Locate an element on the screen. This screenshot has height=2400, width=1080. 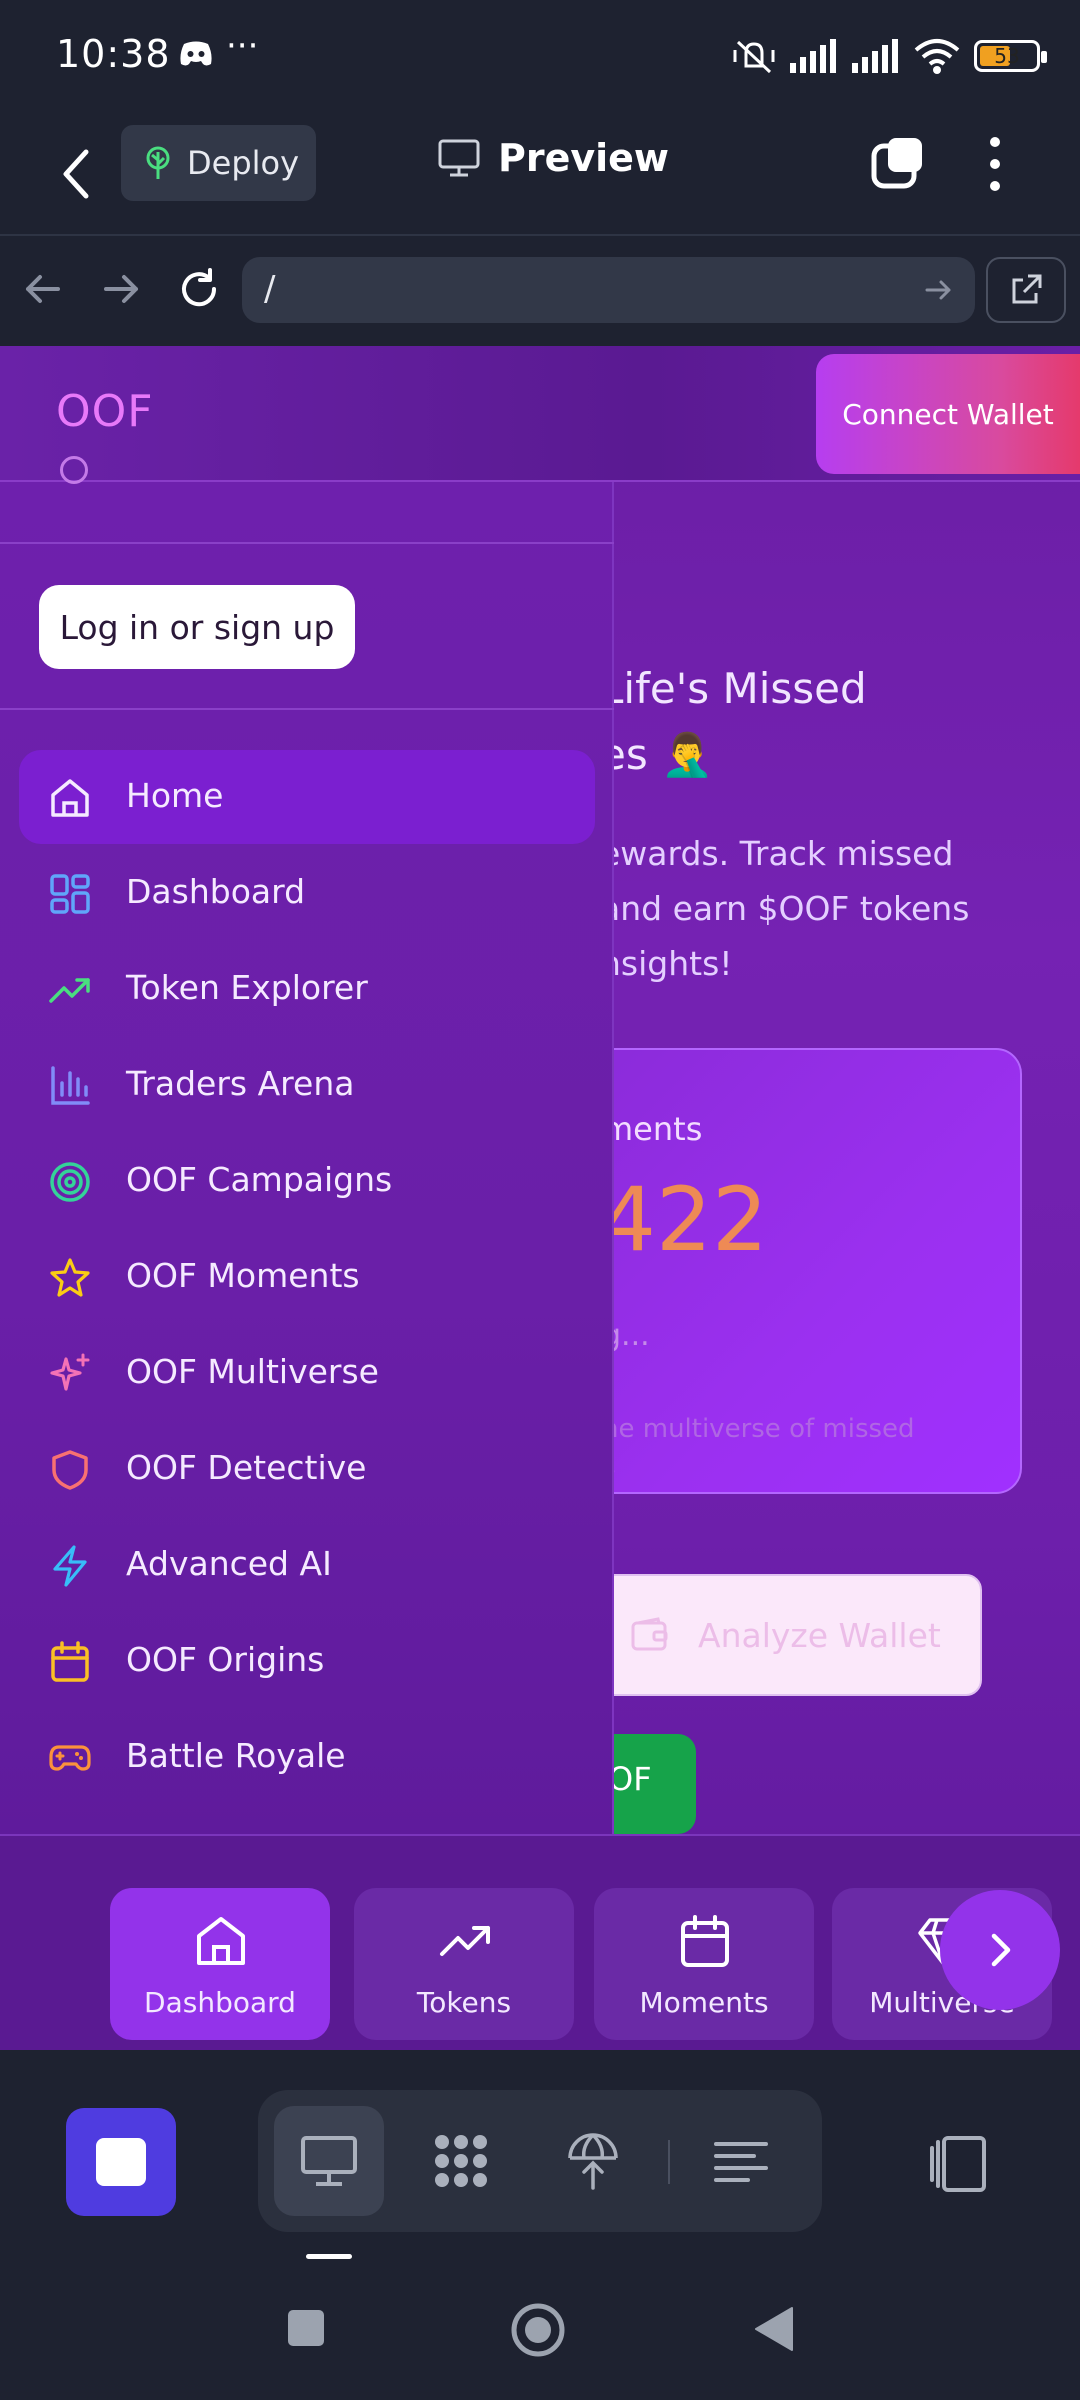
dock-console-button is located at coordinates (741, 2161).